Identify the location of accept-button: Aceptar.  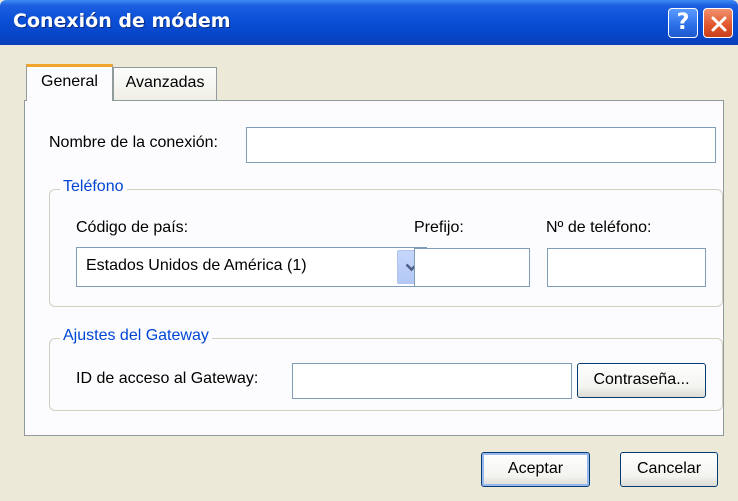
(535, 469).